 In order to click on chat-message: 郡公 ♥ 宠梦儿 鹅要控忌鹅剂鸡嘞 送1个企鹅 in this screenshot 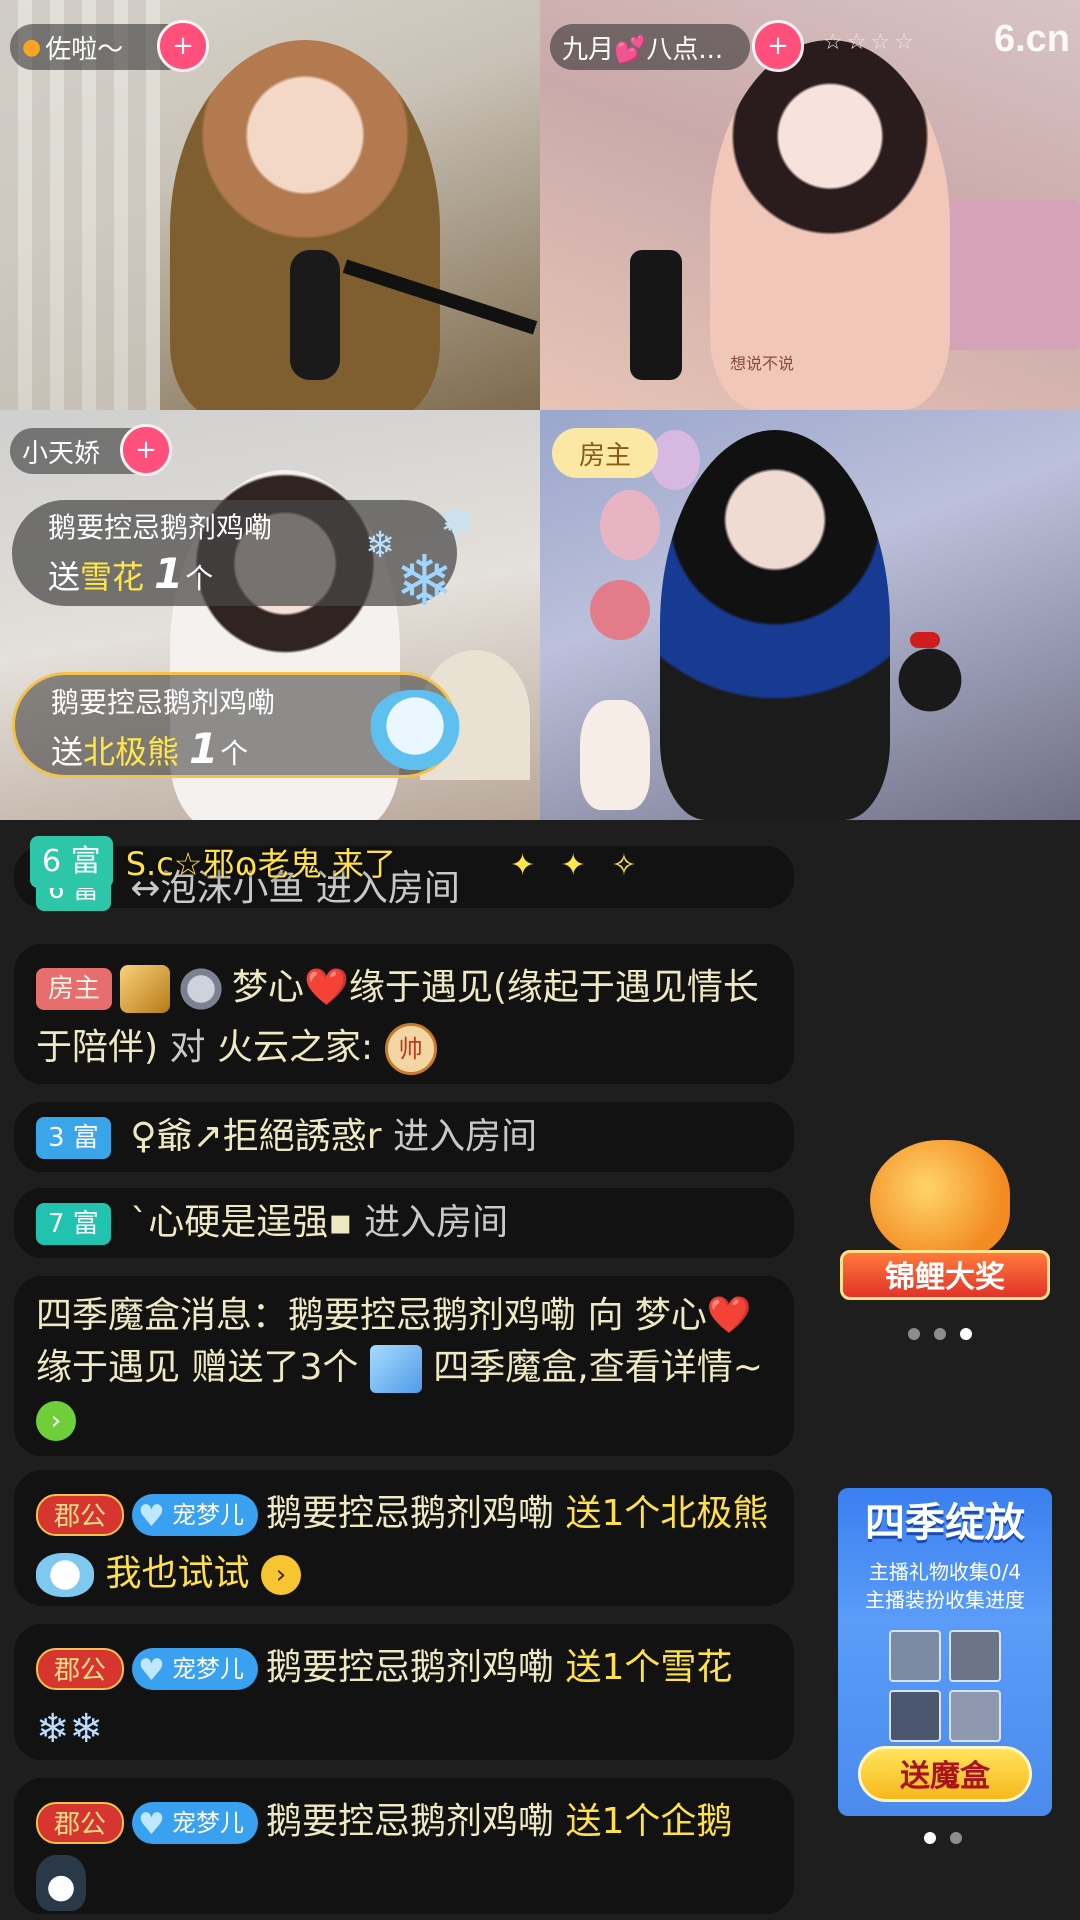, I will do `click(404, 1846)`.